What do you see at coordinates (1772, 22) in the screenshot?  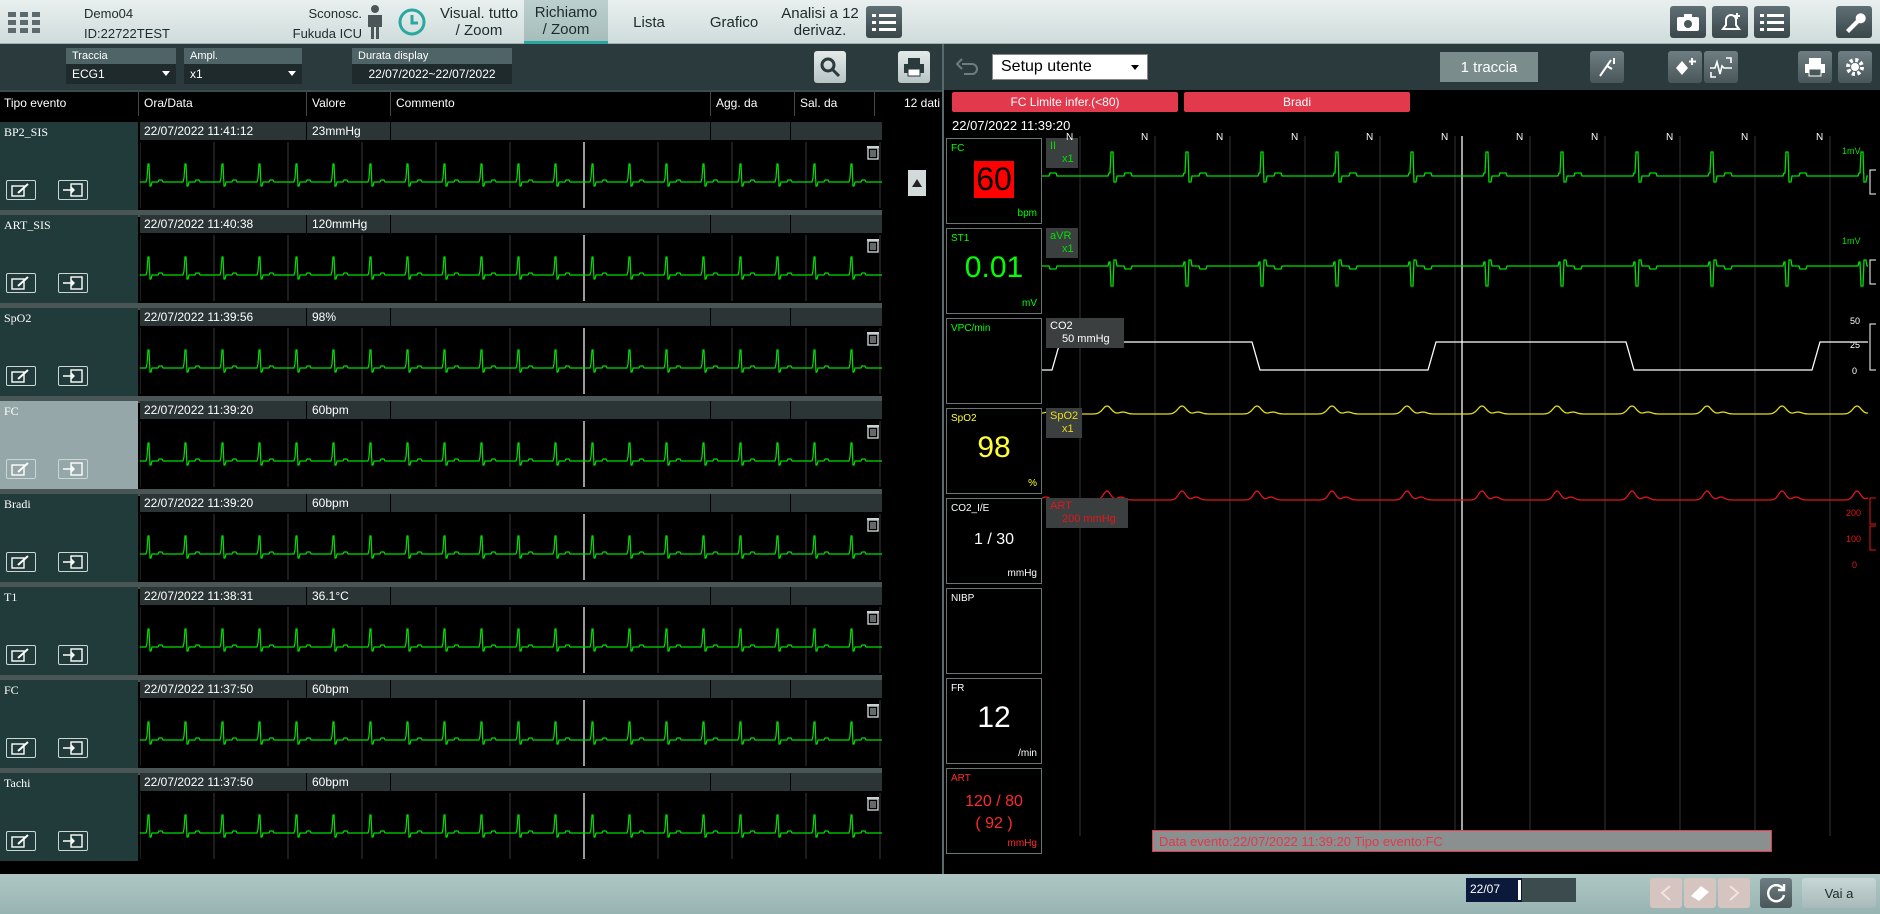 I see `list-settings-button` at bounding box center [1772, 22].